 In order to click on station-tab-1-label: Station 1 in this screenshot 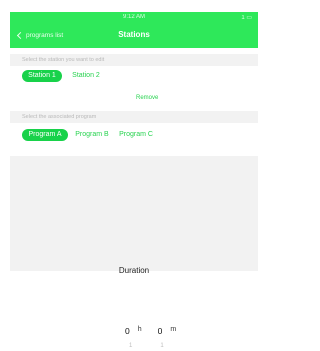, I will do `click(42, 75)`.